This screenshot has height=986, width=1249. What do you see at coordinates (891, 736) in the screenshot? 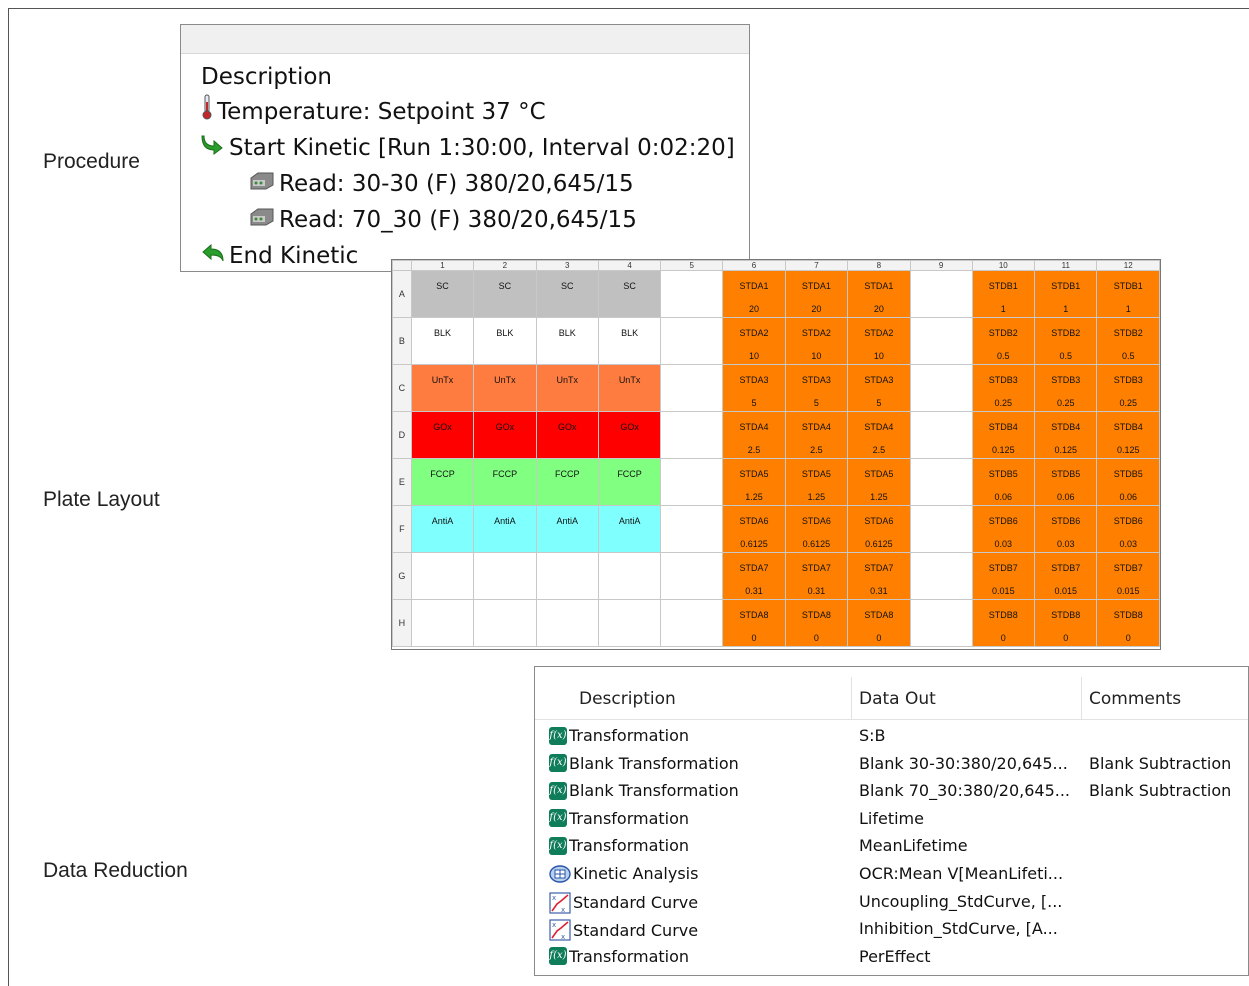
I see `data-reduction-row: f(x) Transformation S:B` at bounding box center [891, 736].